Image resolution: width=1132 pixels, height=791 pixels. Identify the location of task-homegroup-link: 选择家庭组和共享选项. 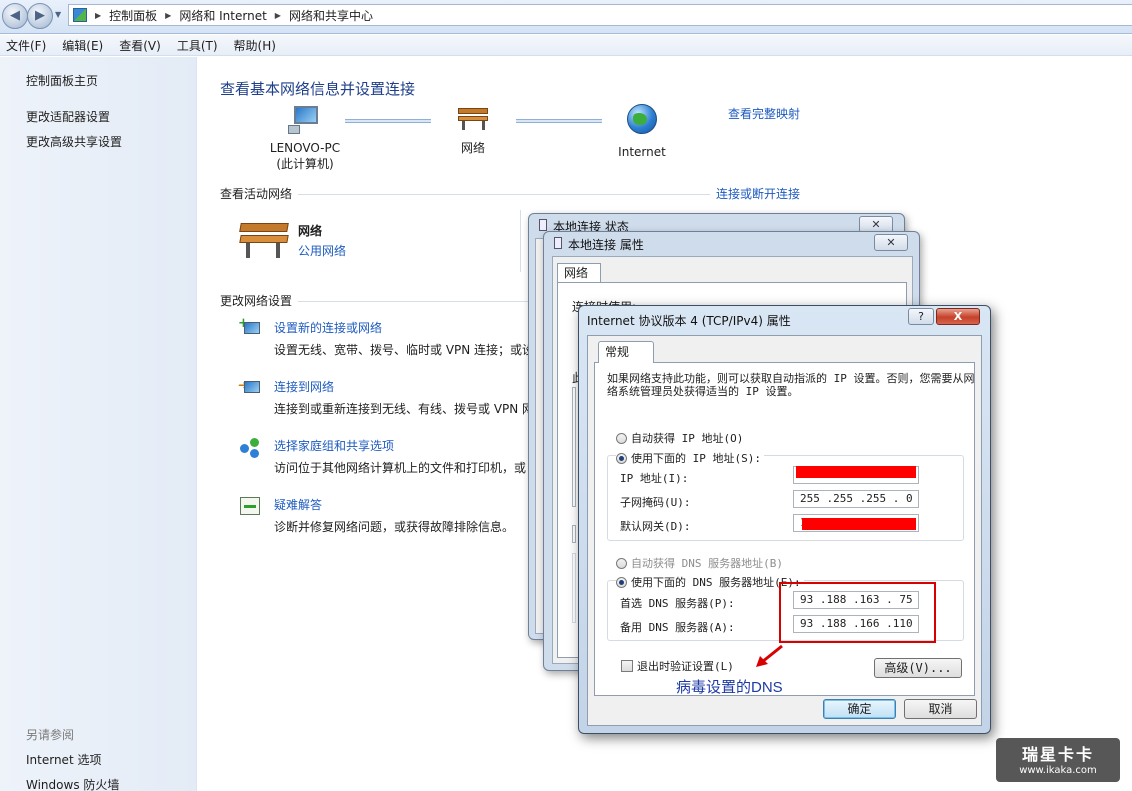
(334, 445).